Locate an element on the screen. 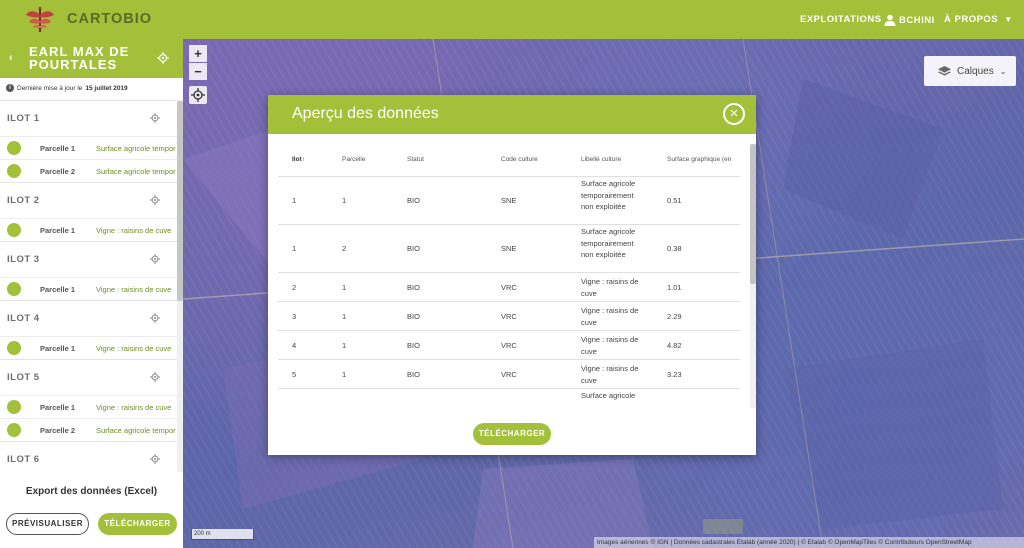 The width and height of the screenshot is (1024, 548). user-name: BCHINI is located at coordinates (917, 20).